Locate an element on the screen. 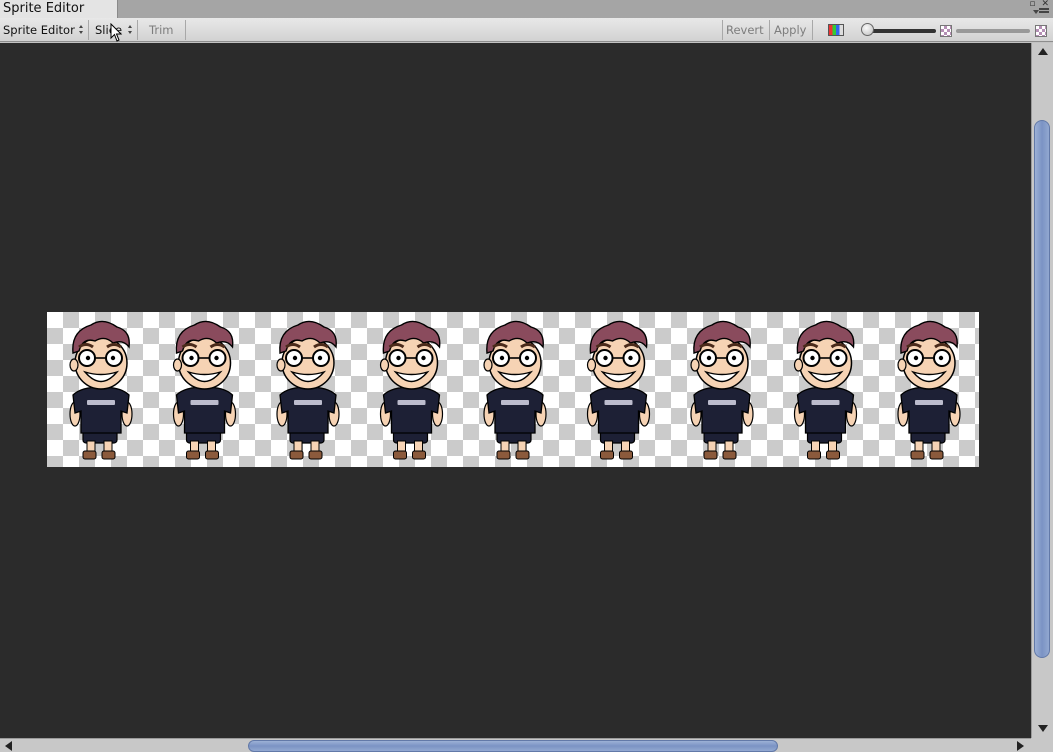 Image resolution: width=1053 pixels, height=752 pixels. mode-dropdown: Sprite Editor is located at coordinates (44, 30).